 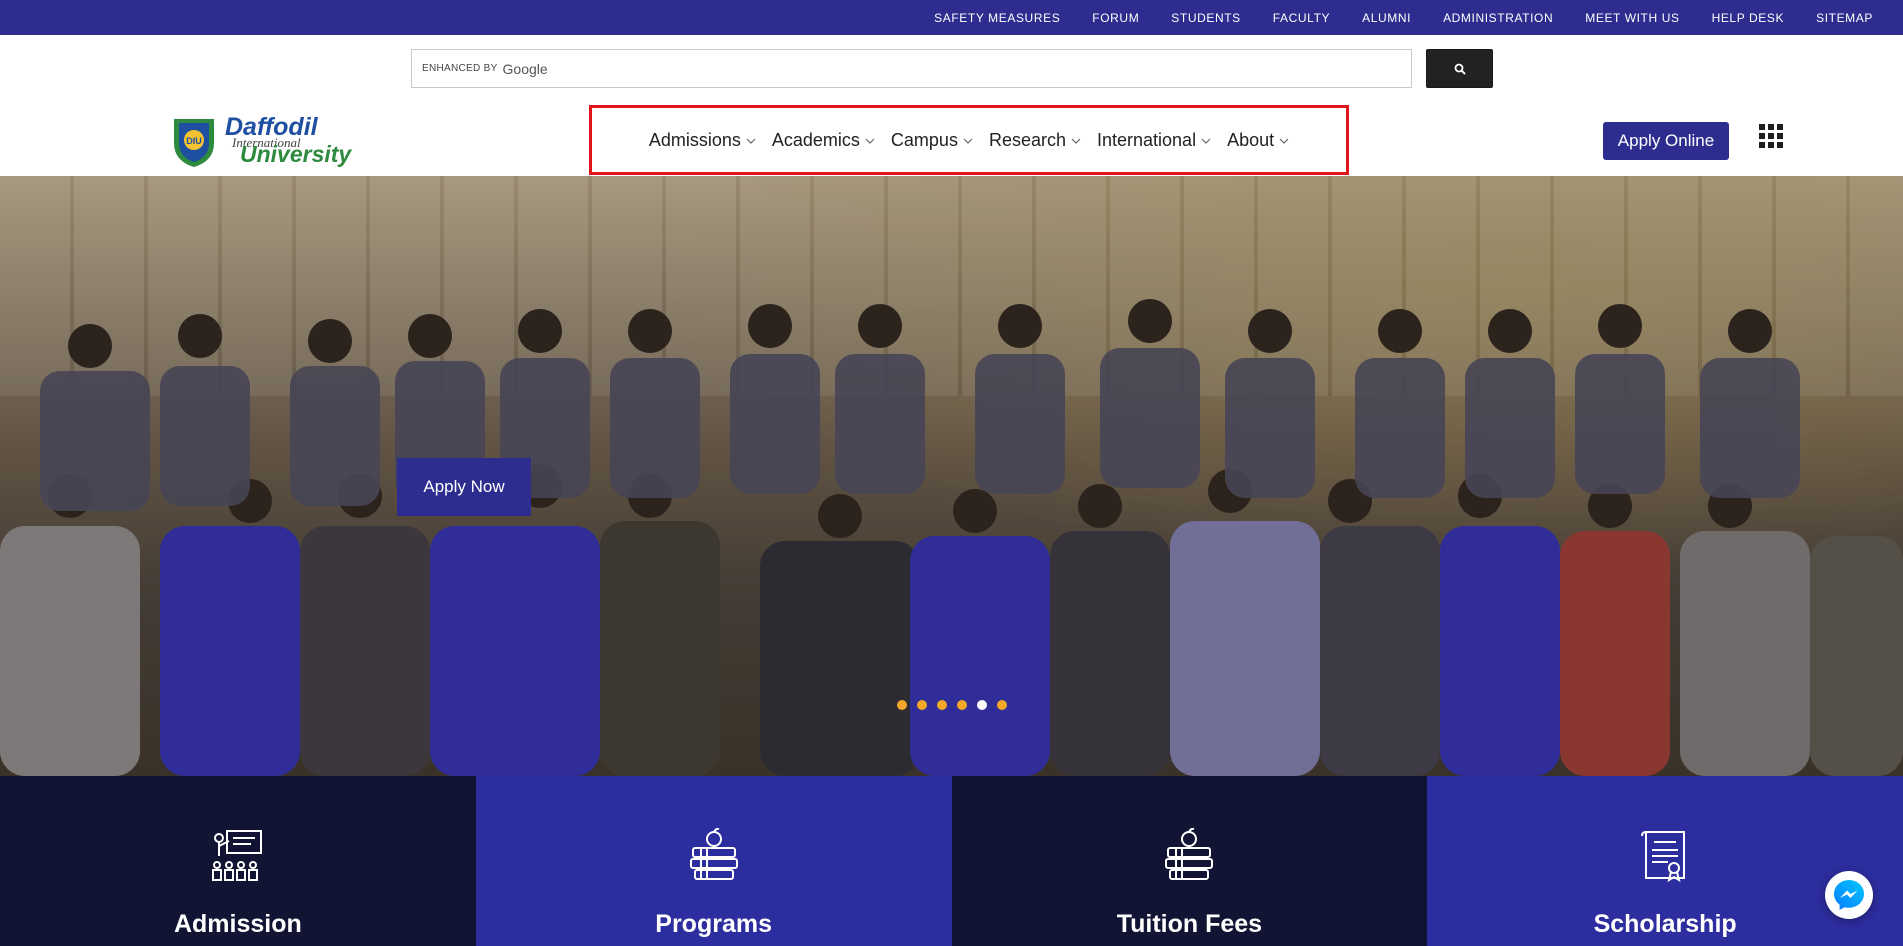 What do you see at coordinates (236, 855) in the screenshot?
I see `presentation-icon` at bounding box center [236, 855].